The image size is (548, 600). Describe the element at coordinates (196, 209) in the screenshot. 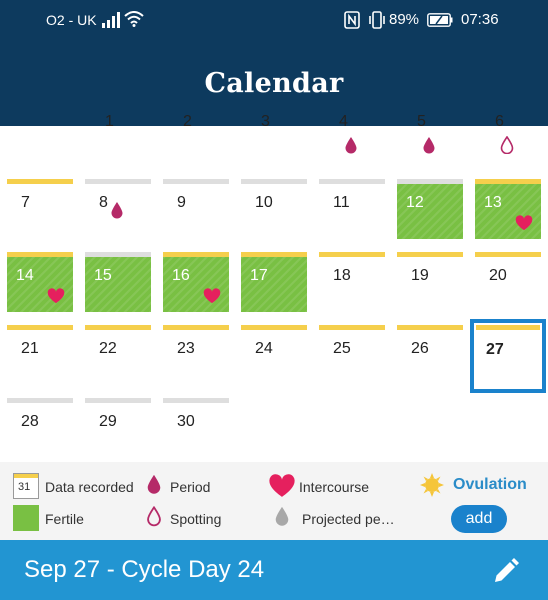

I see `calendar-day-9: 9` at that location.